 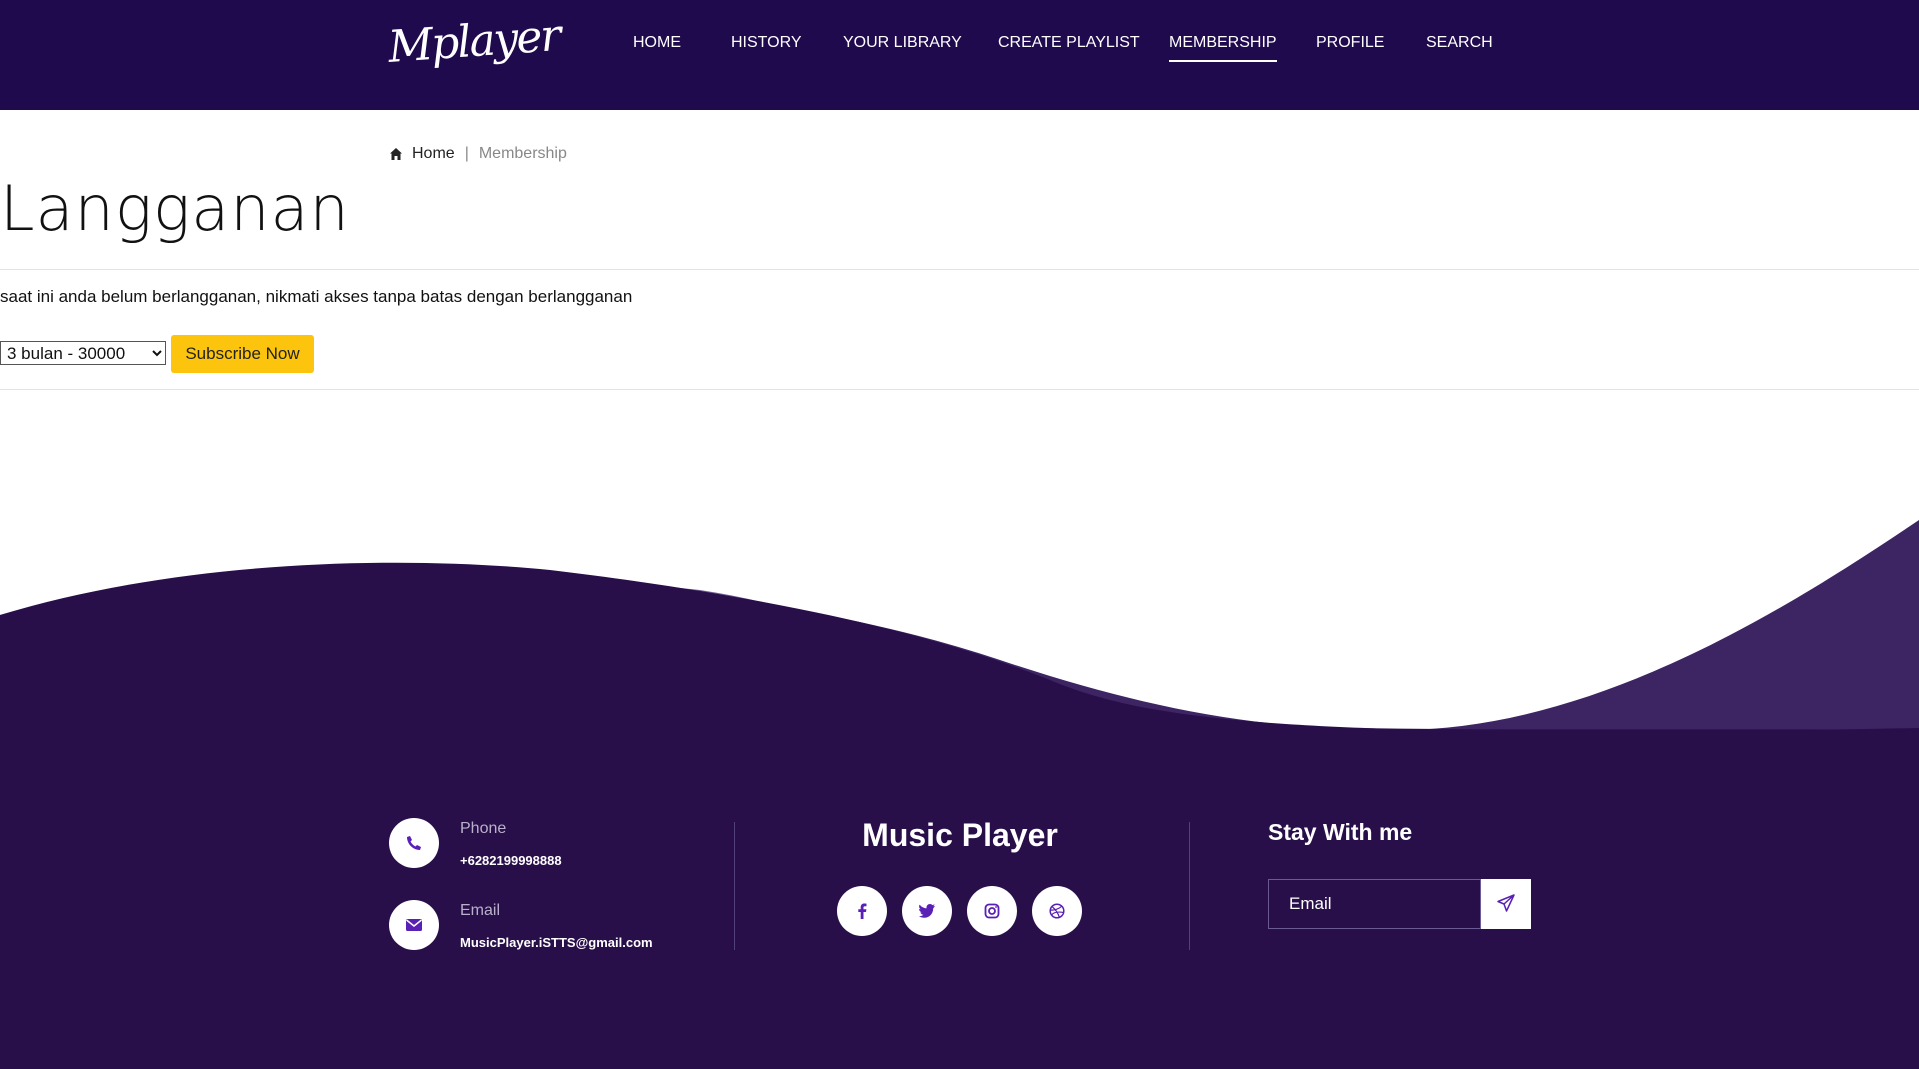 What do you see at coordinates (414, 843) in the screenshot?
I see `phone-icon` at bounding box center [414, 843].